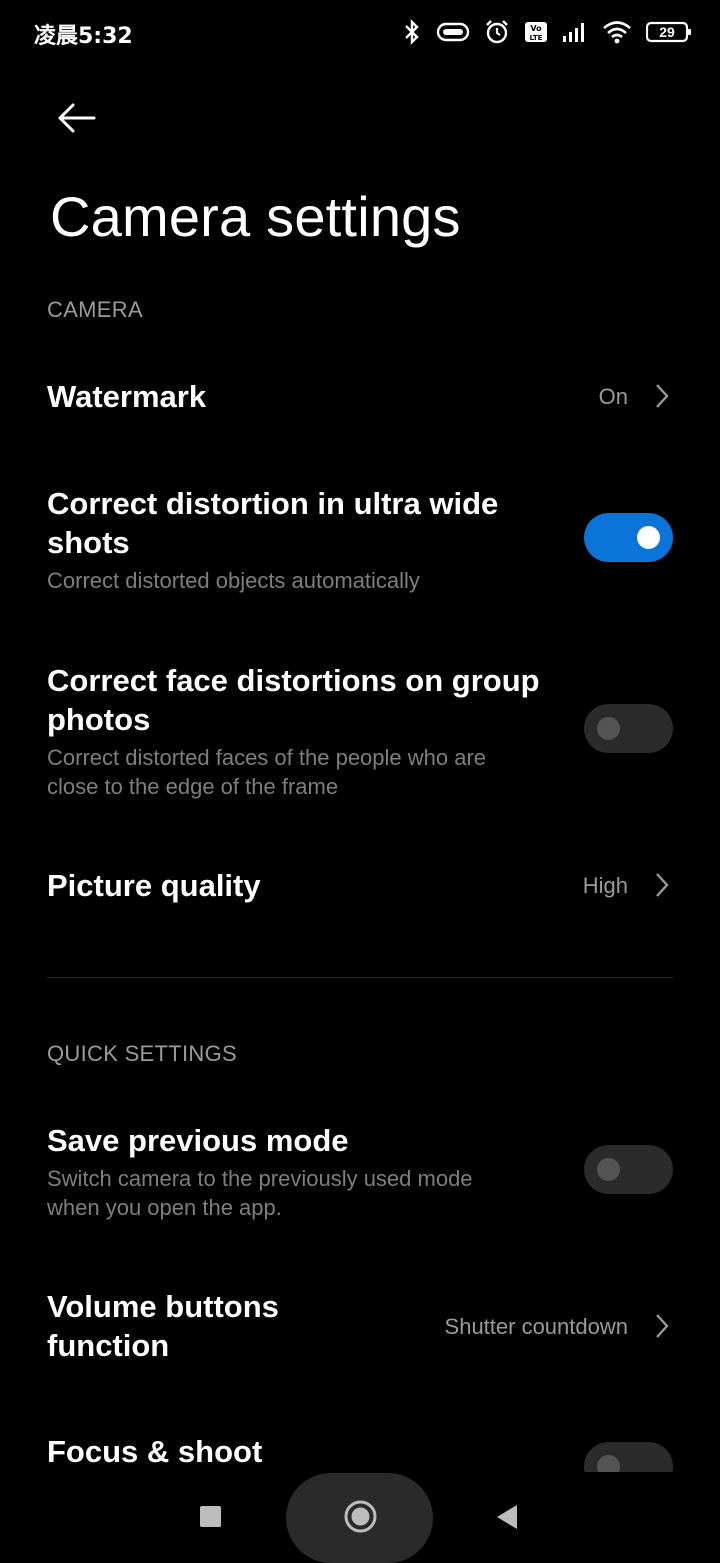 The height and width of the screenshot is (1563, 720). I want to click on back-triangle-icon, so click(507, 1517).